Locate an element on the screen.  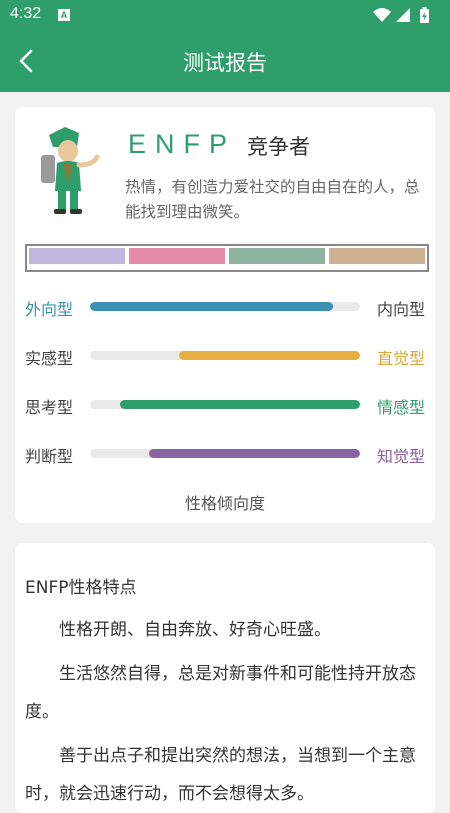
feature-paragraph: 善于出点子和提出突然的想法，当想到一个主意时，就会迅速行动，而不会想得太多。 is located at coordinates (220, 775).